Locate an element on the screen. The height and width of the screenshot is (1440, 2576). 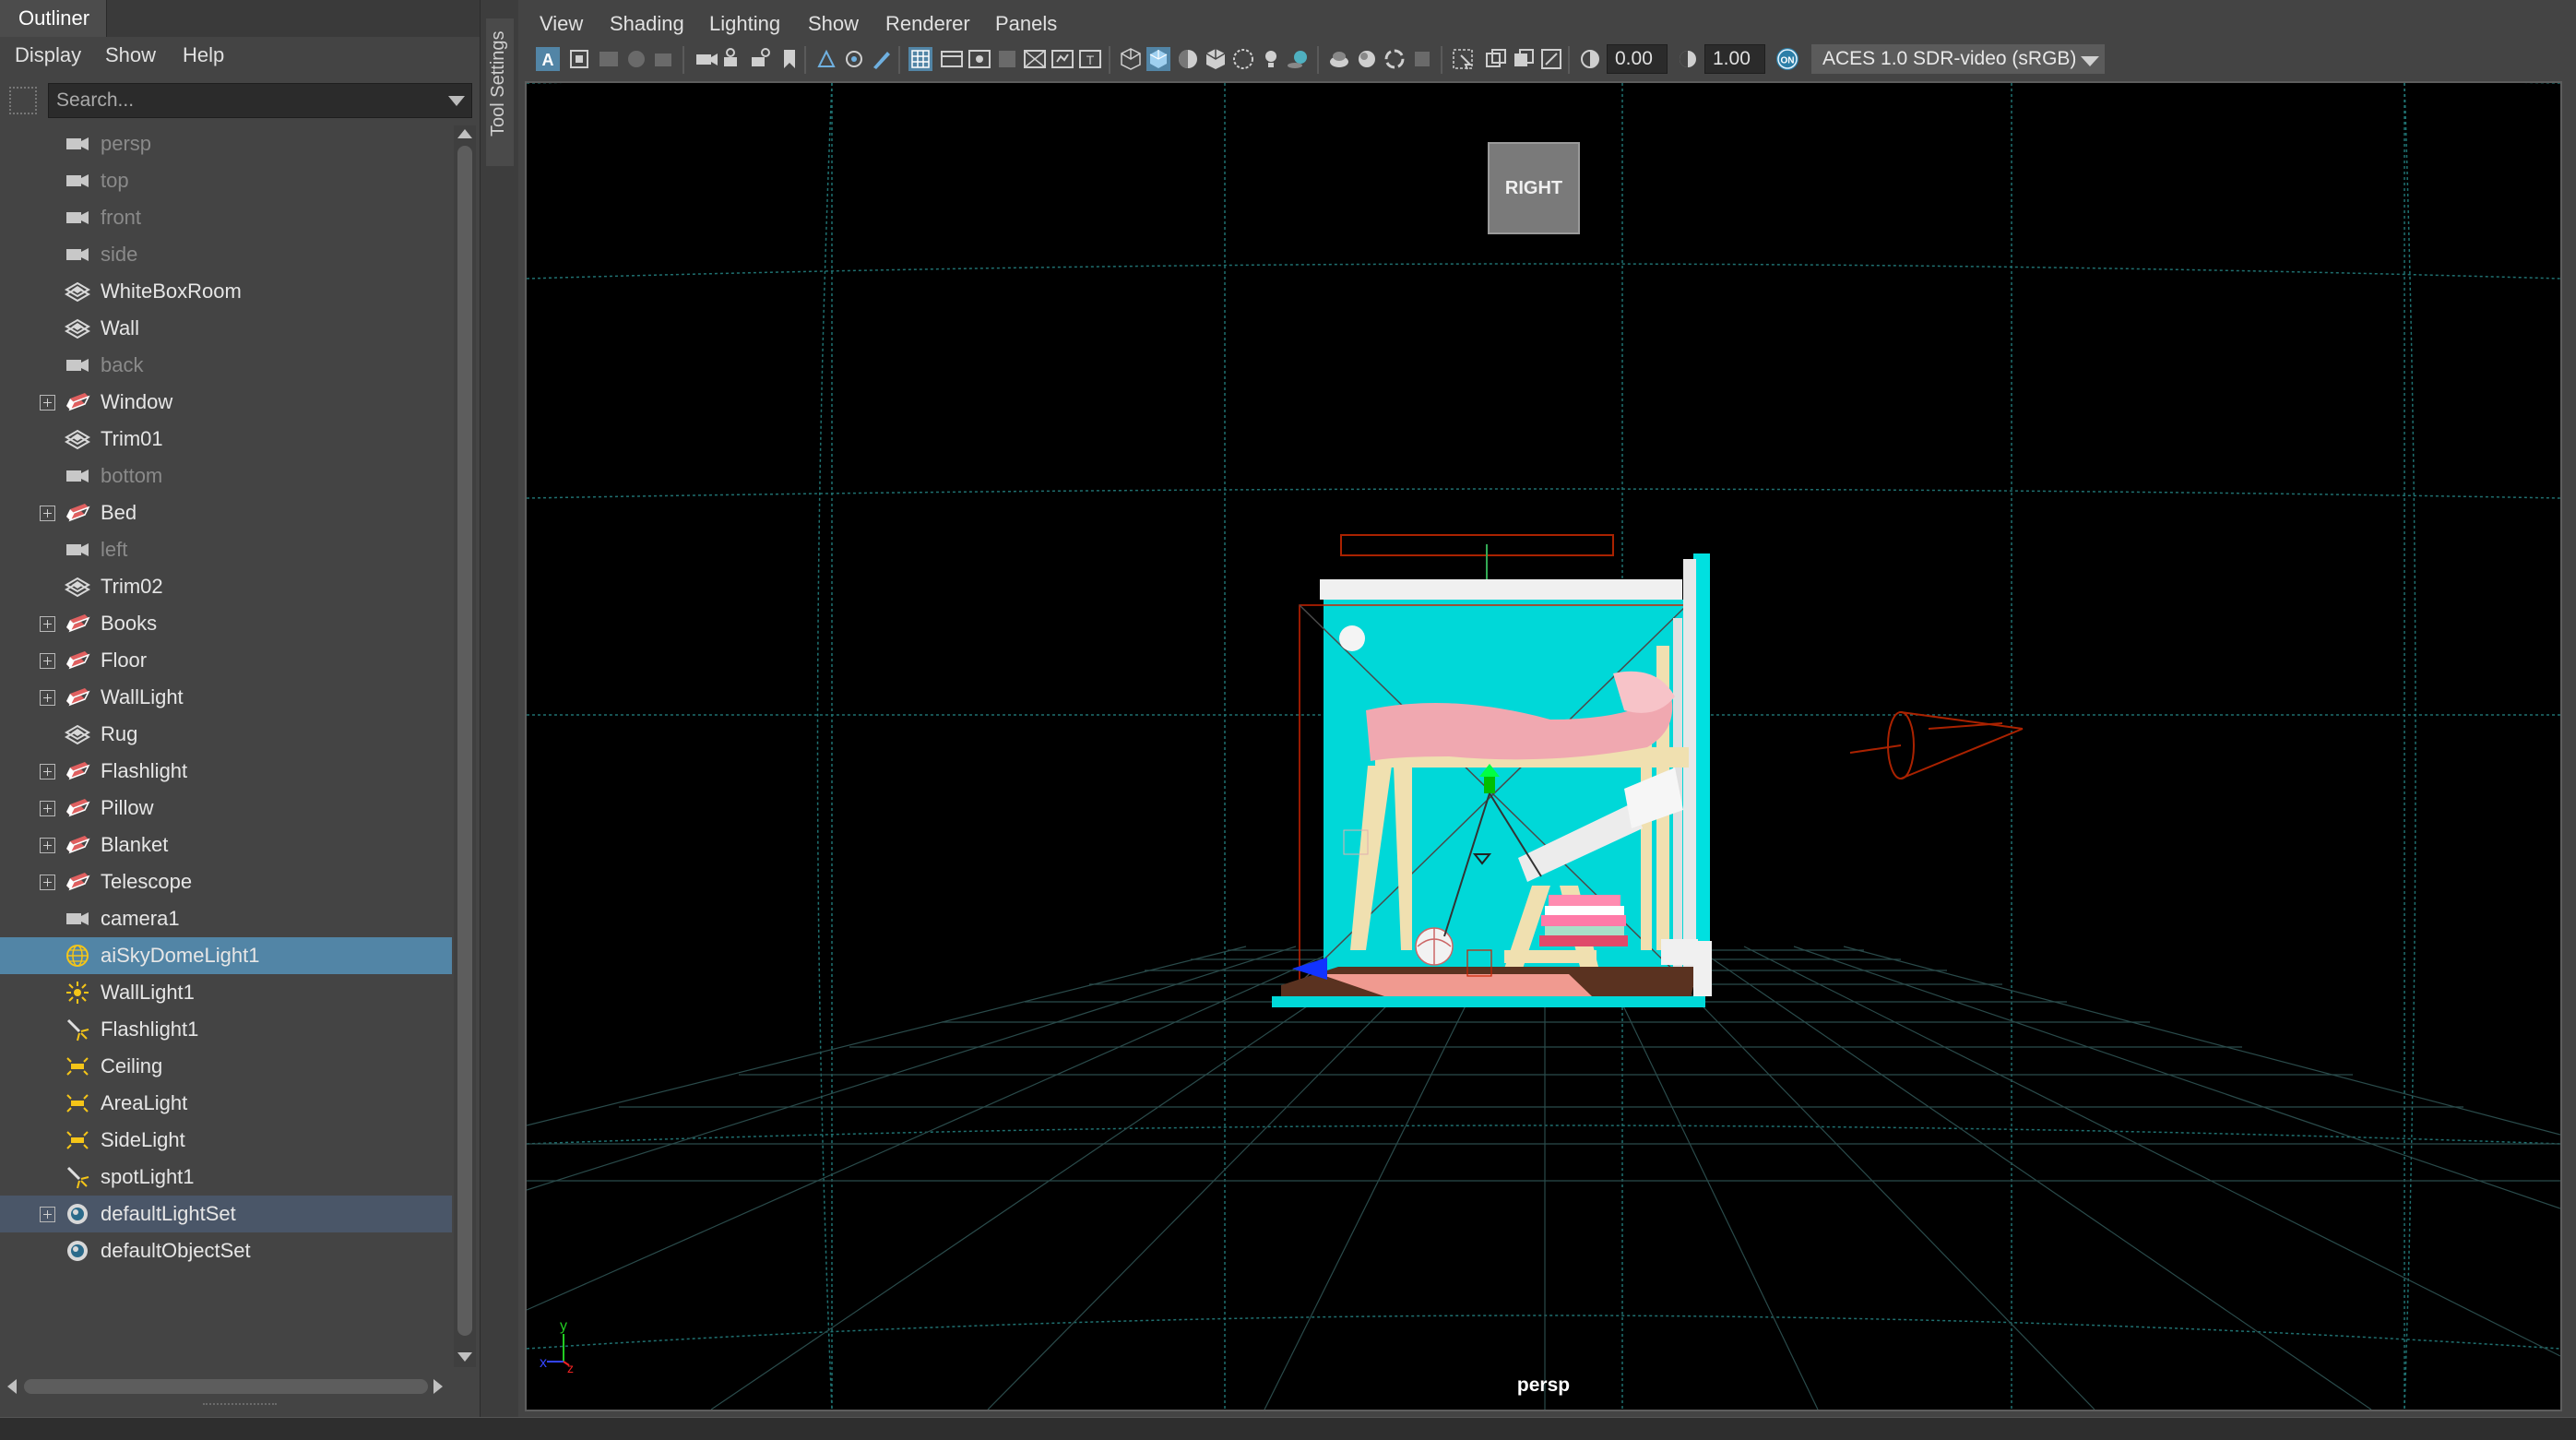
outliner-item-defaultlightset: defaultLightSet is located at coordinates (226, 1214).